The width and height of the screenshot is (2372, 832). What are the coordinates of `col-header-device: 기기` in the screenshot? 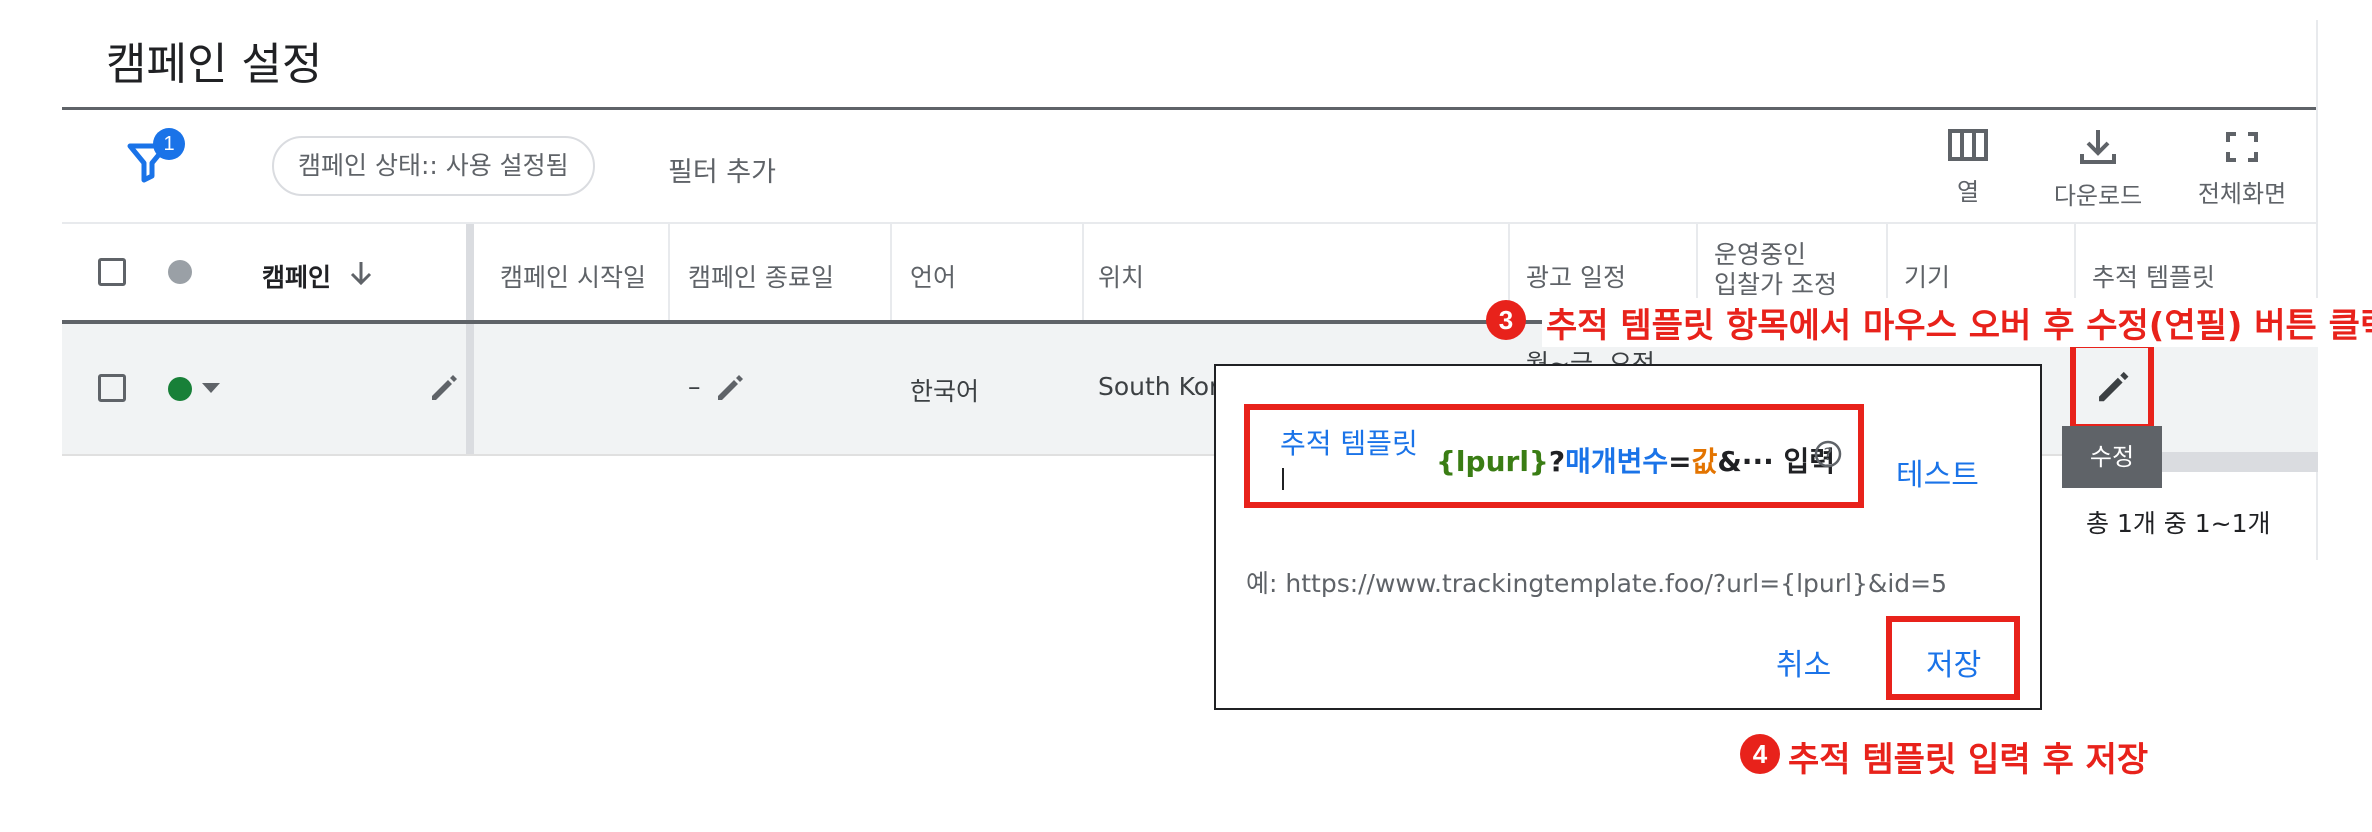 It's located at (1927, 276).